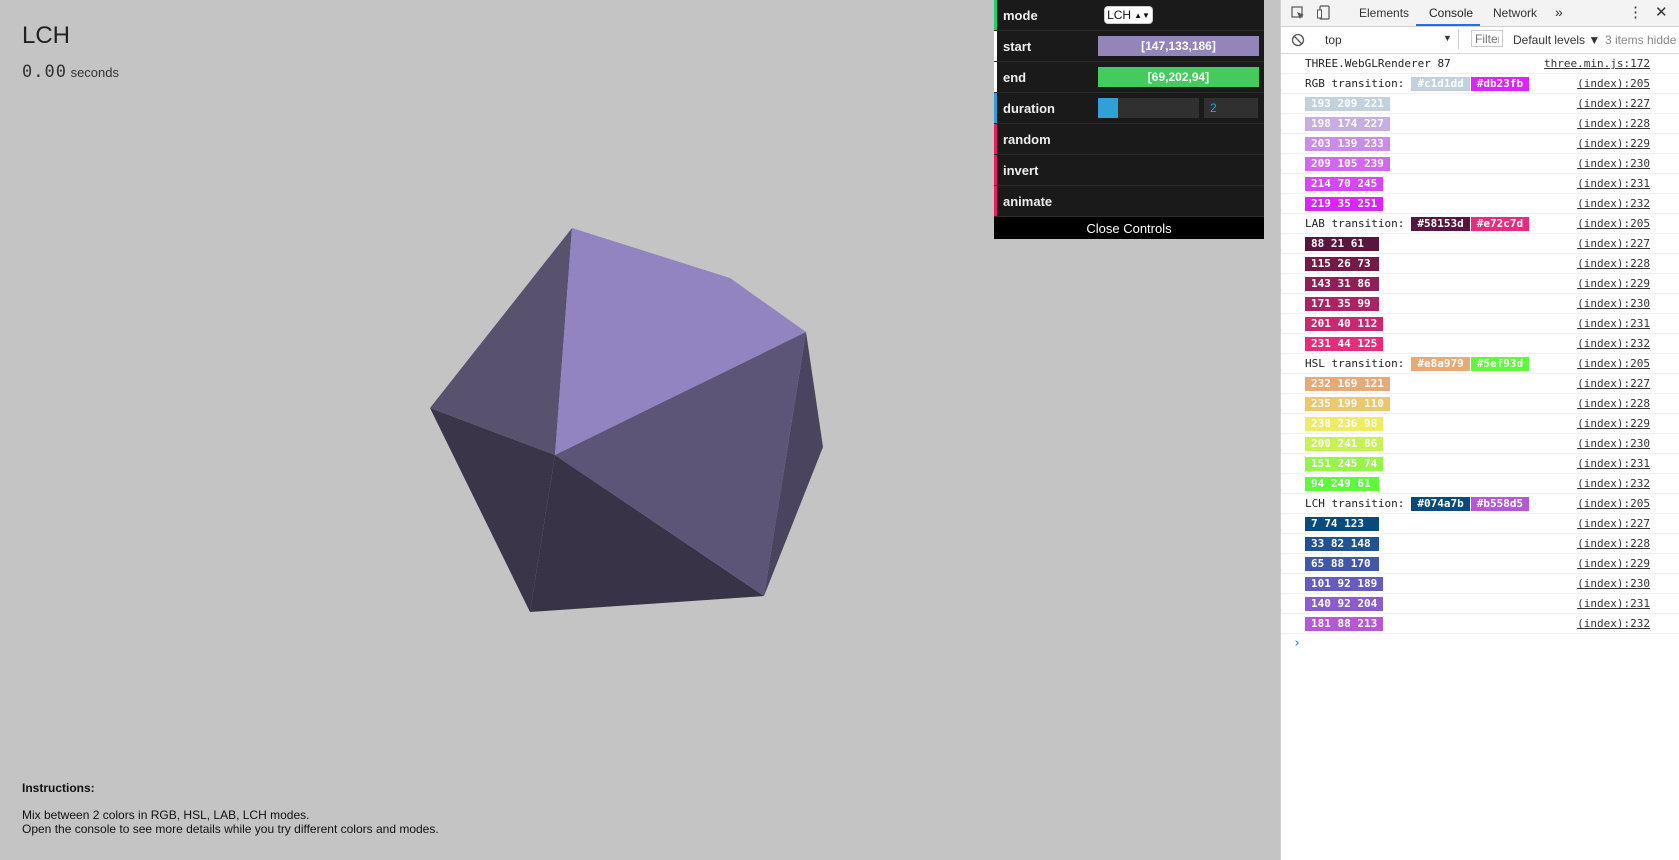 The width and height of the screenshot is (1679, 860). I want to click on console-message-text: 181 88 213, so click(1344, 623).